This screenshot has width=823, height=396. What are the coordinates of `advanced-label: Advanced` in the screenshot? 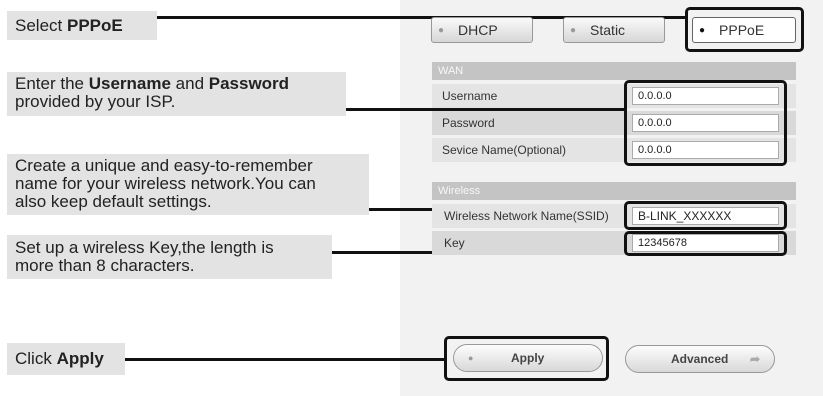 It's located at (700, 359).